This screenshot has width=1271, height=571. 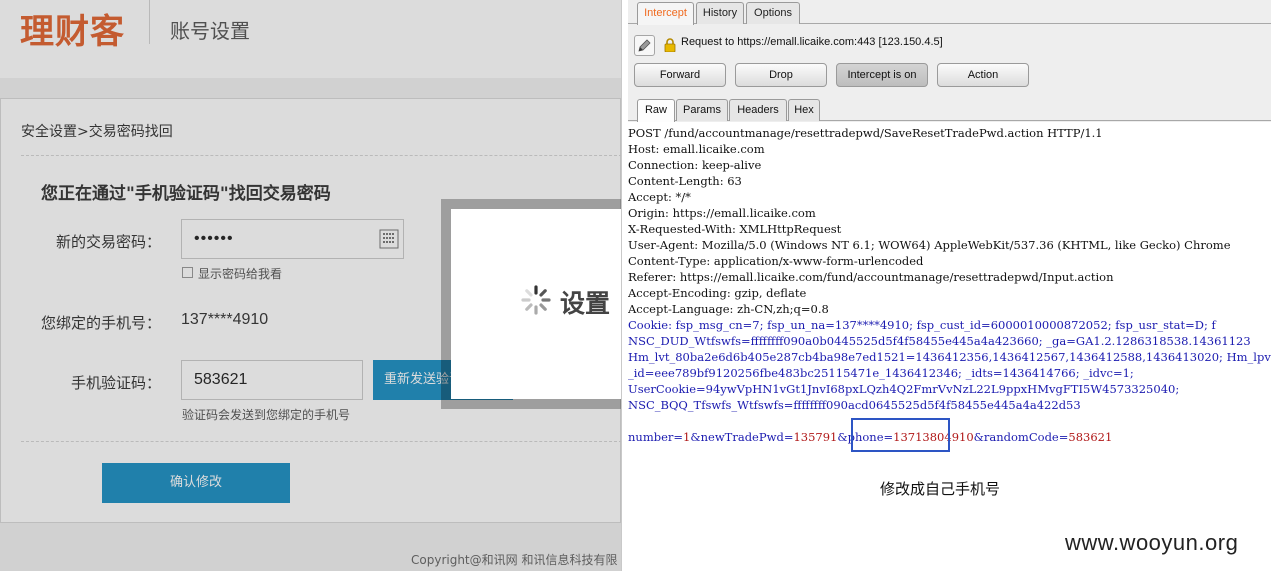 I want to click on action-button: Action, so click(x=983, y=75).